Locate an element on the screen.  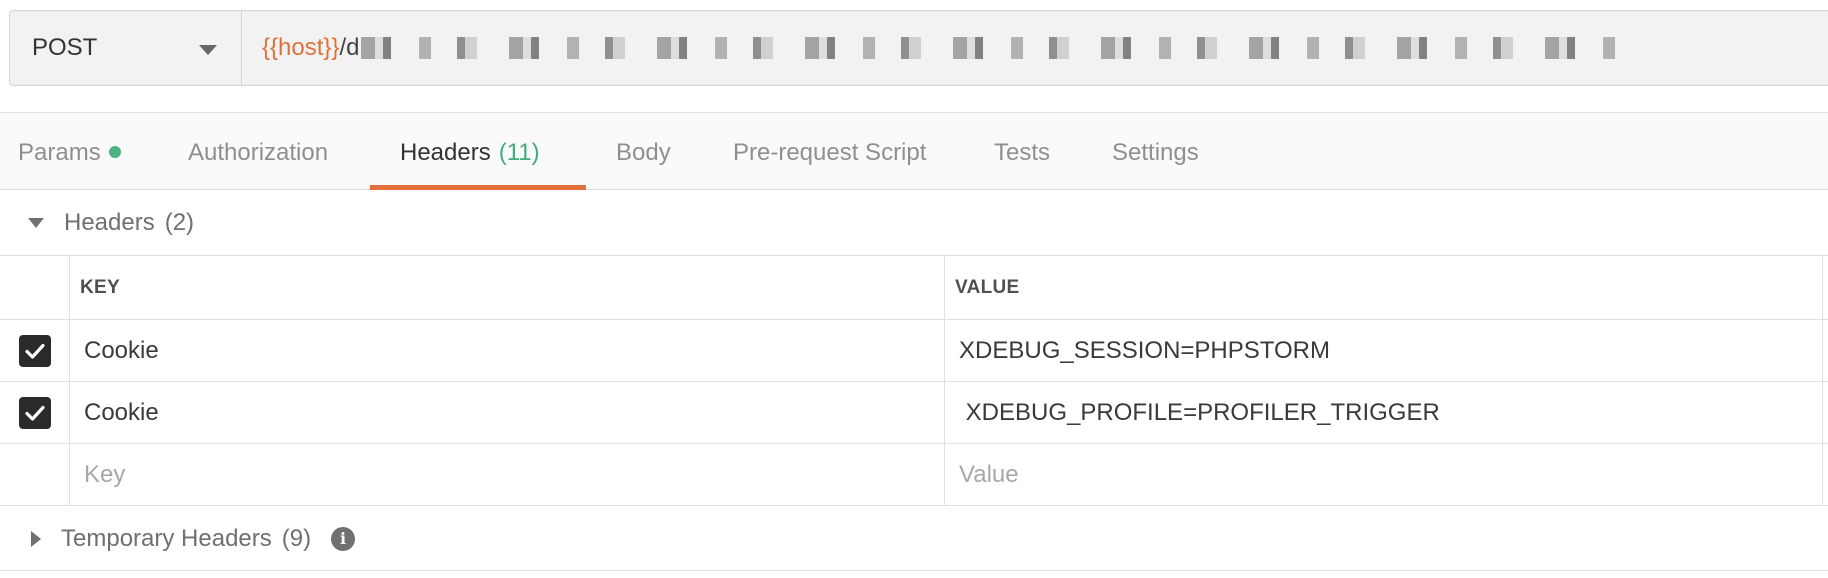
headers-section-toggle: Headers (2) is located at coordinates (914, 223).